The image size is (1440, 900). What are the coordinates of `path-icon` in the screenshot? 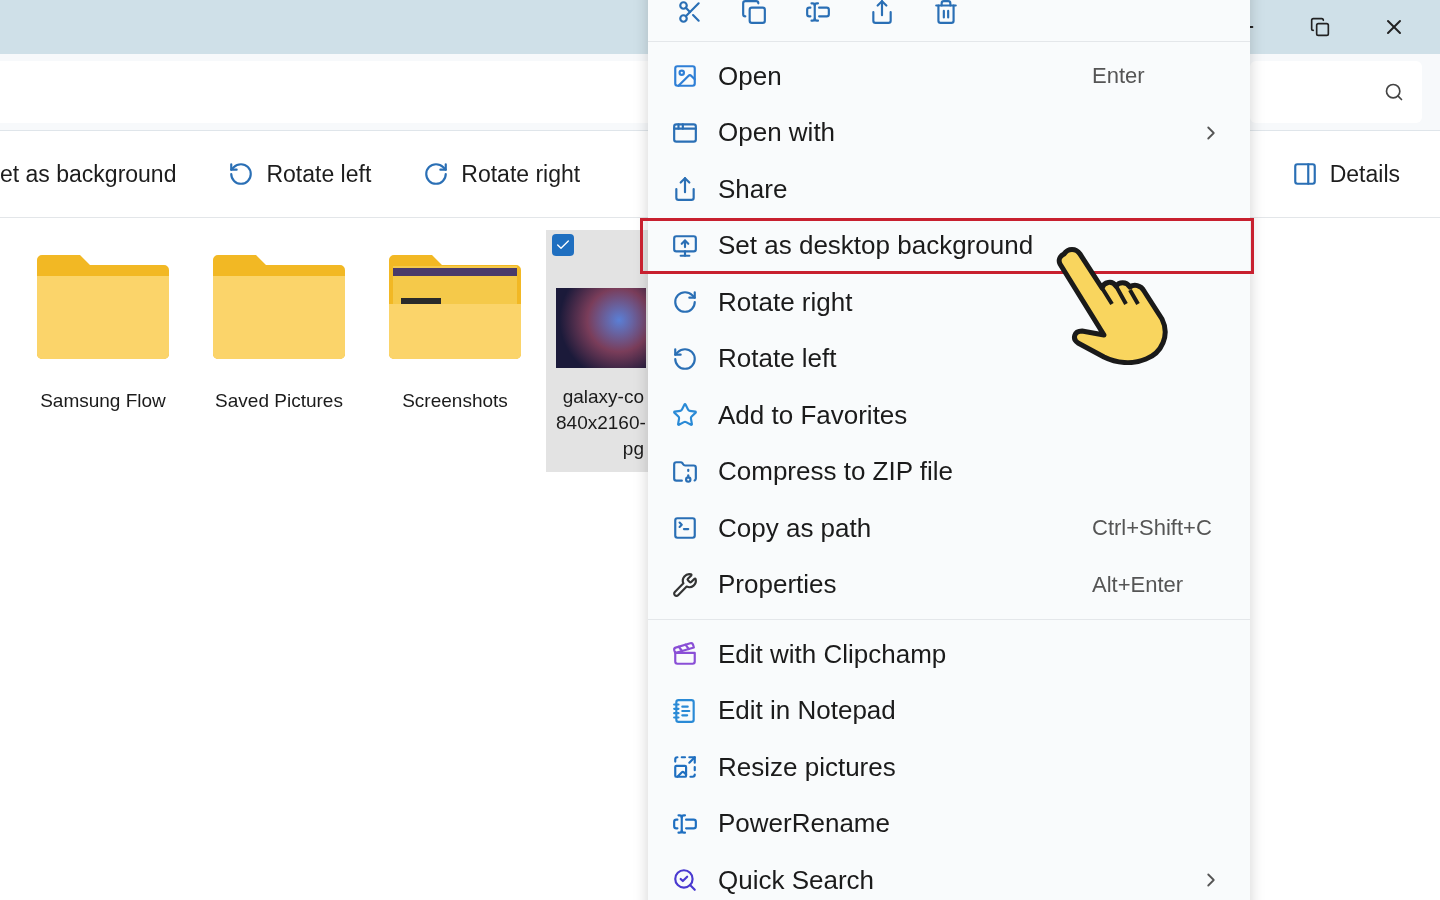 It's located at (685, 528).